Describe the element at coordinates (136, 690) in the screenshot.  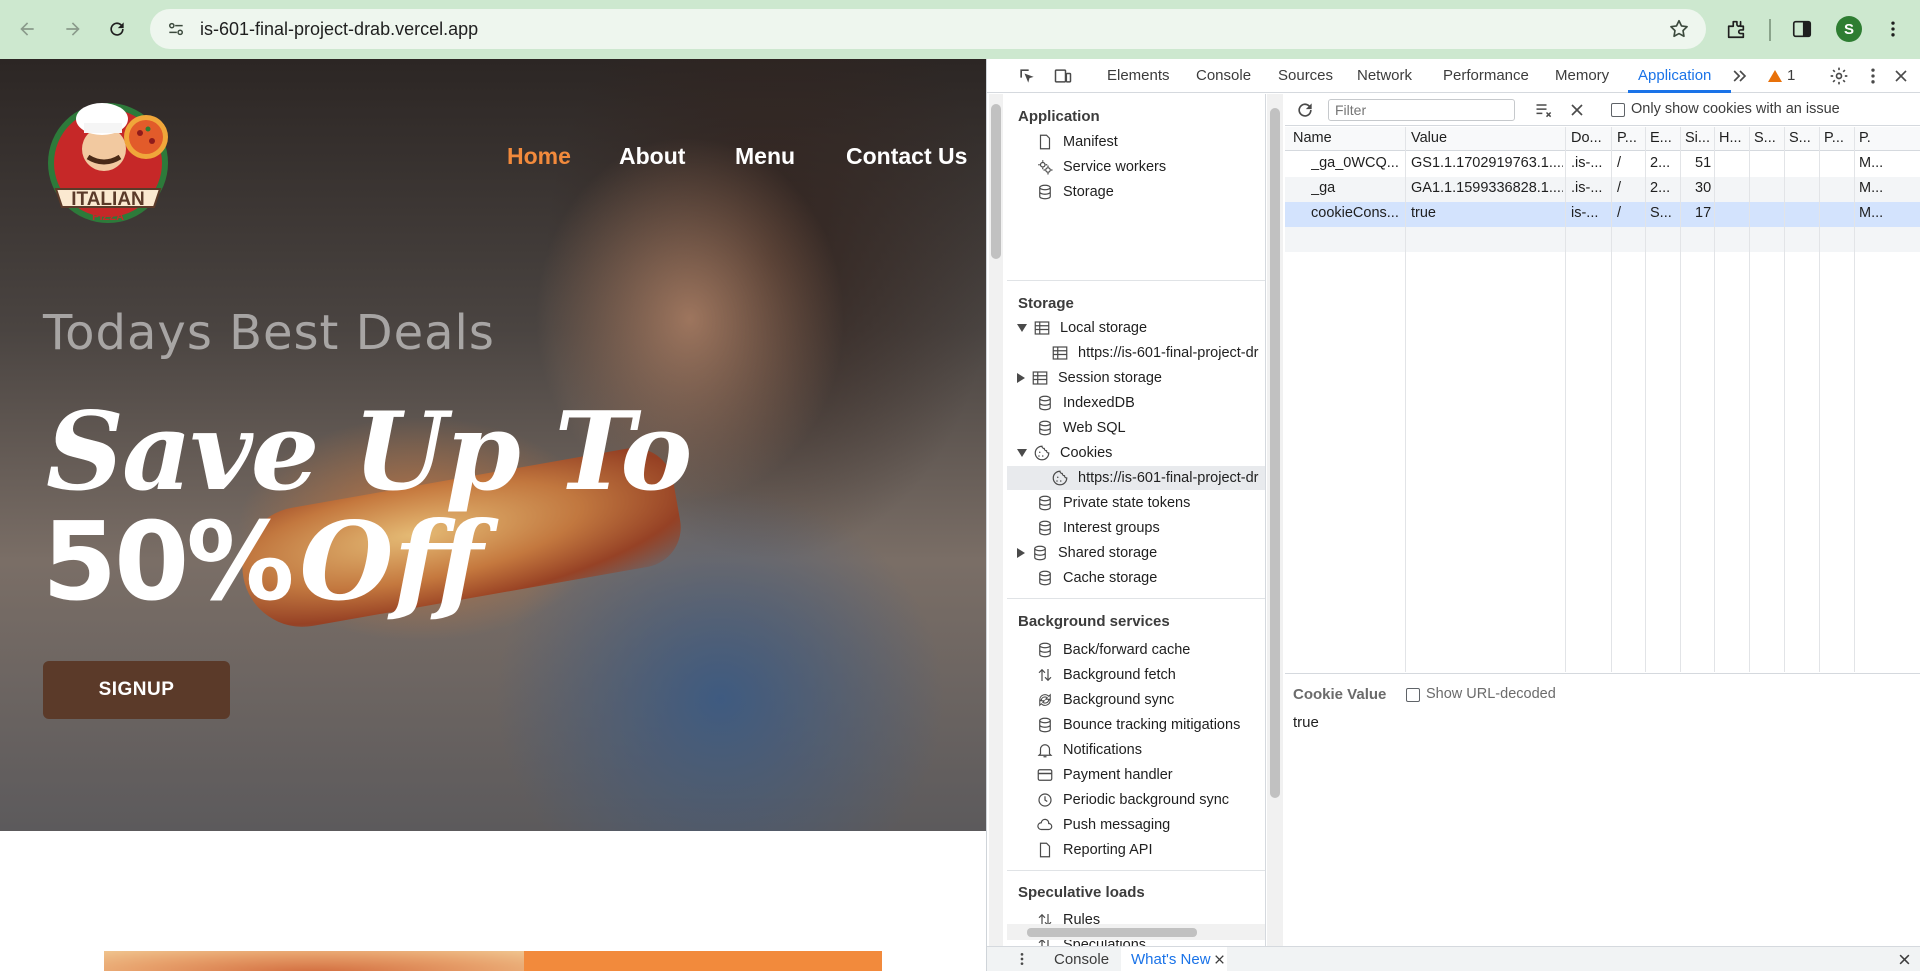
I see `signup-button: SIGNUP` at that location.